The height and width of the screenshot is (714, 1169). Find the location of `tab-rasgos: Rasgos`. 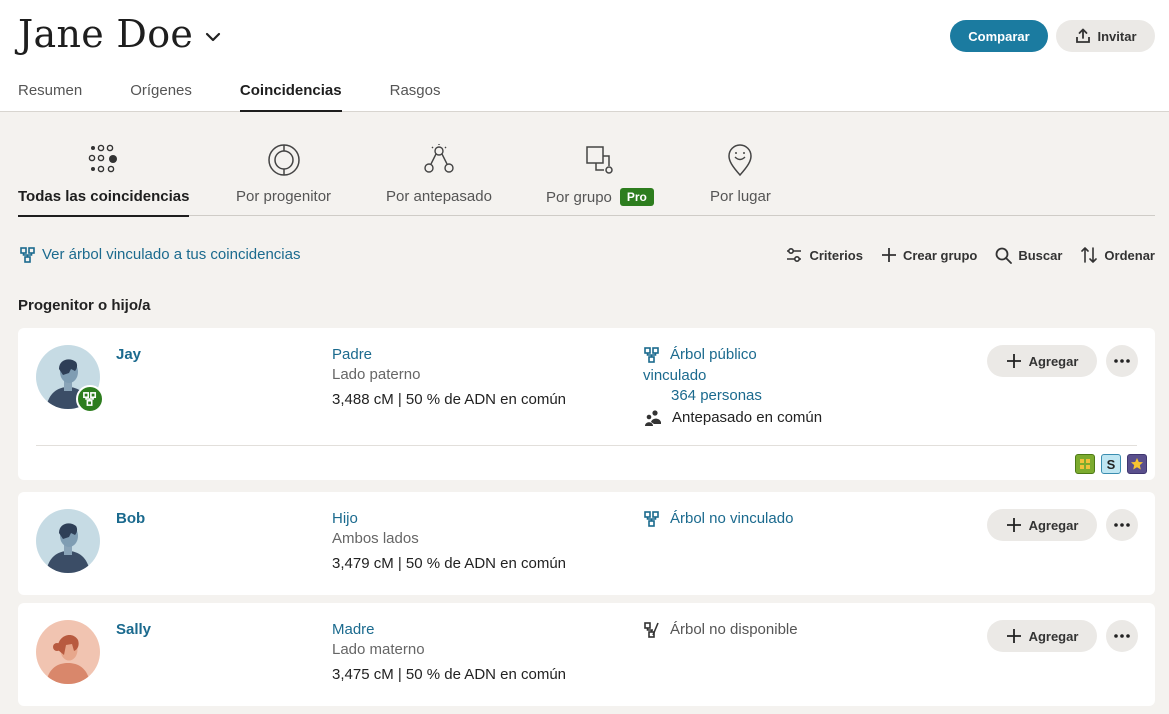

tab-rasgos: Rasgos is located at coordinates (415, 97).